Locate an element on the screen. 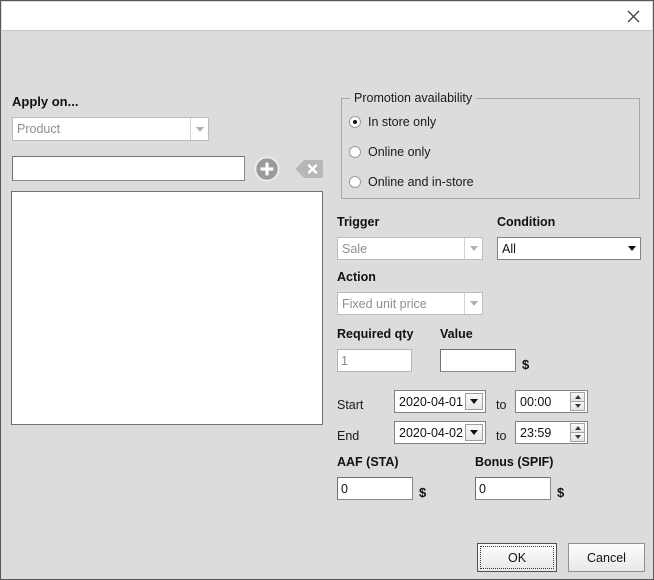 Image resolution: width=654 pixels, height=580 pixels. end-date-value: 2020-04-02 is located at coordinates (431, 432).